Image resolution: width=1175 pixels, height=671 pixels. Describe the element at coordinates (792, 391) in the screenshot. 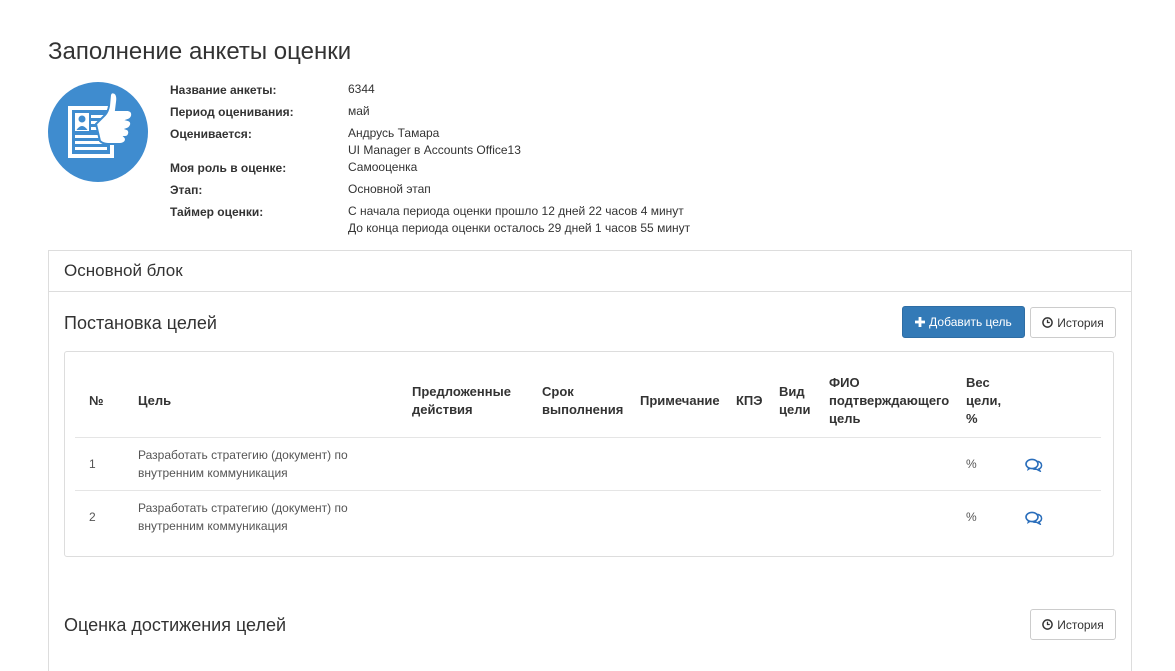

I see `header-type-line1: Вид` at that location.